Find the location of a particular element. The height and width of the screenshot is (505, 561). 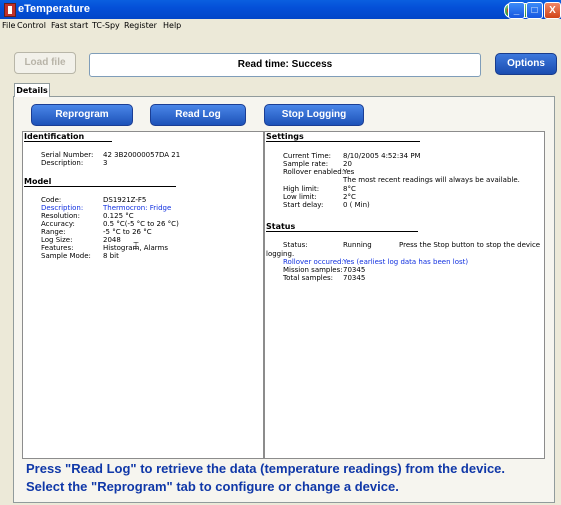

status-field: Read time: Success is located at coordinates (285, 65).